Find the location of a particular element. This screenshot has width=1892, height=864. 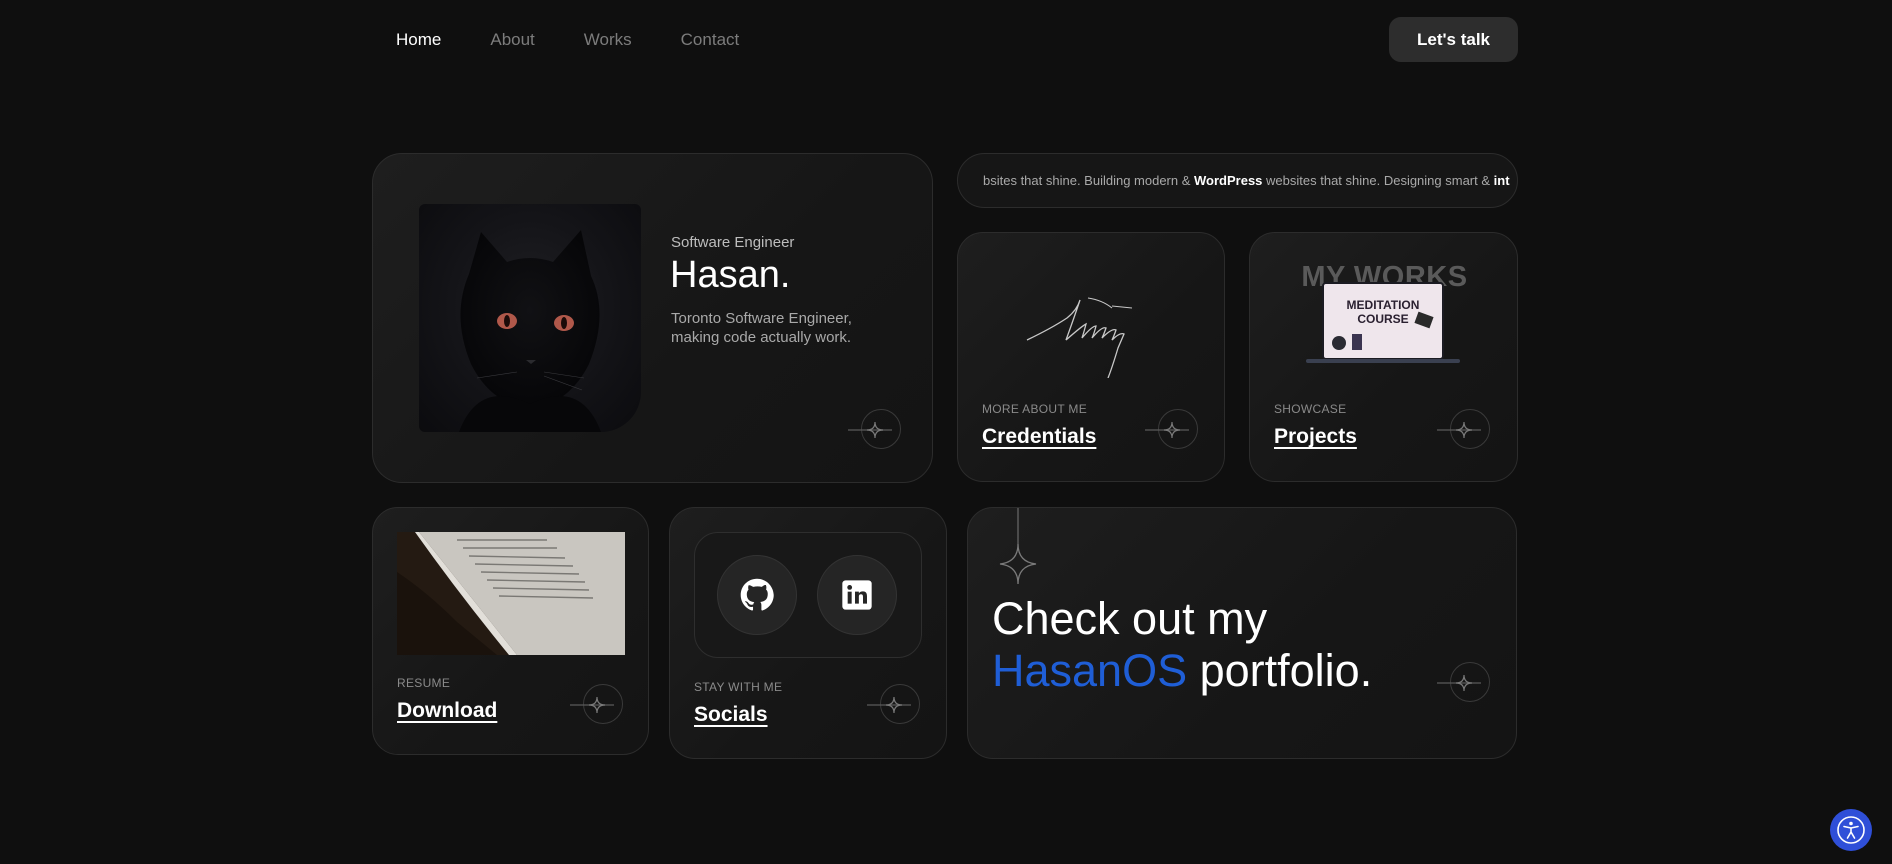

profile-role: Software Engineer is located at coordinates (733, 242).